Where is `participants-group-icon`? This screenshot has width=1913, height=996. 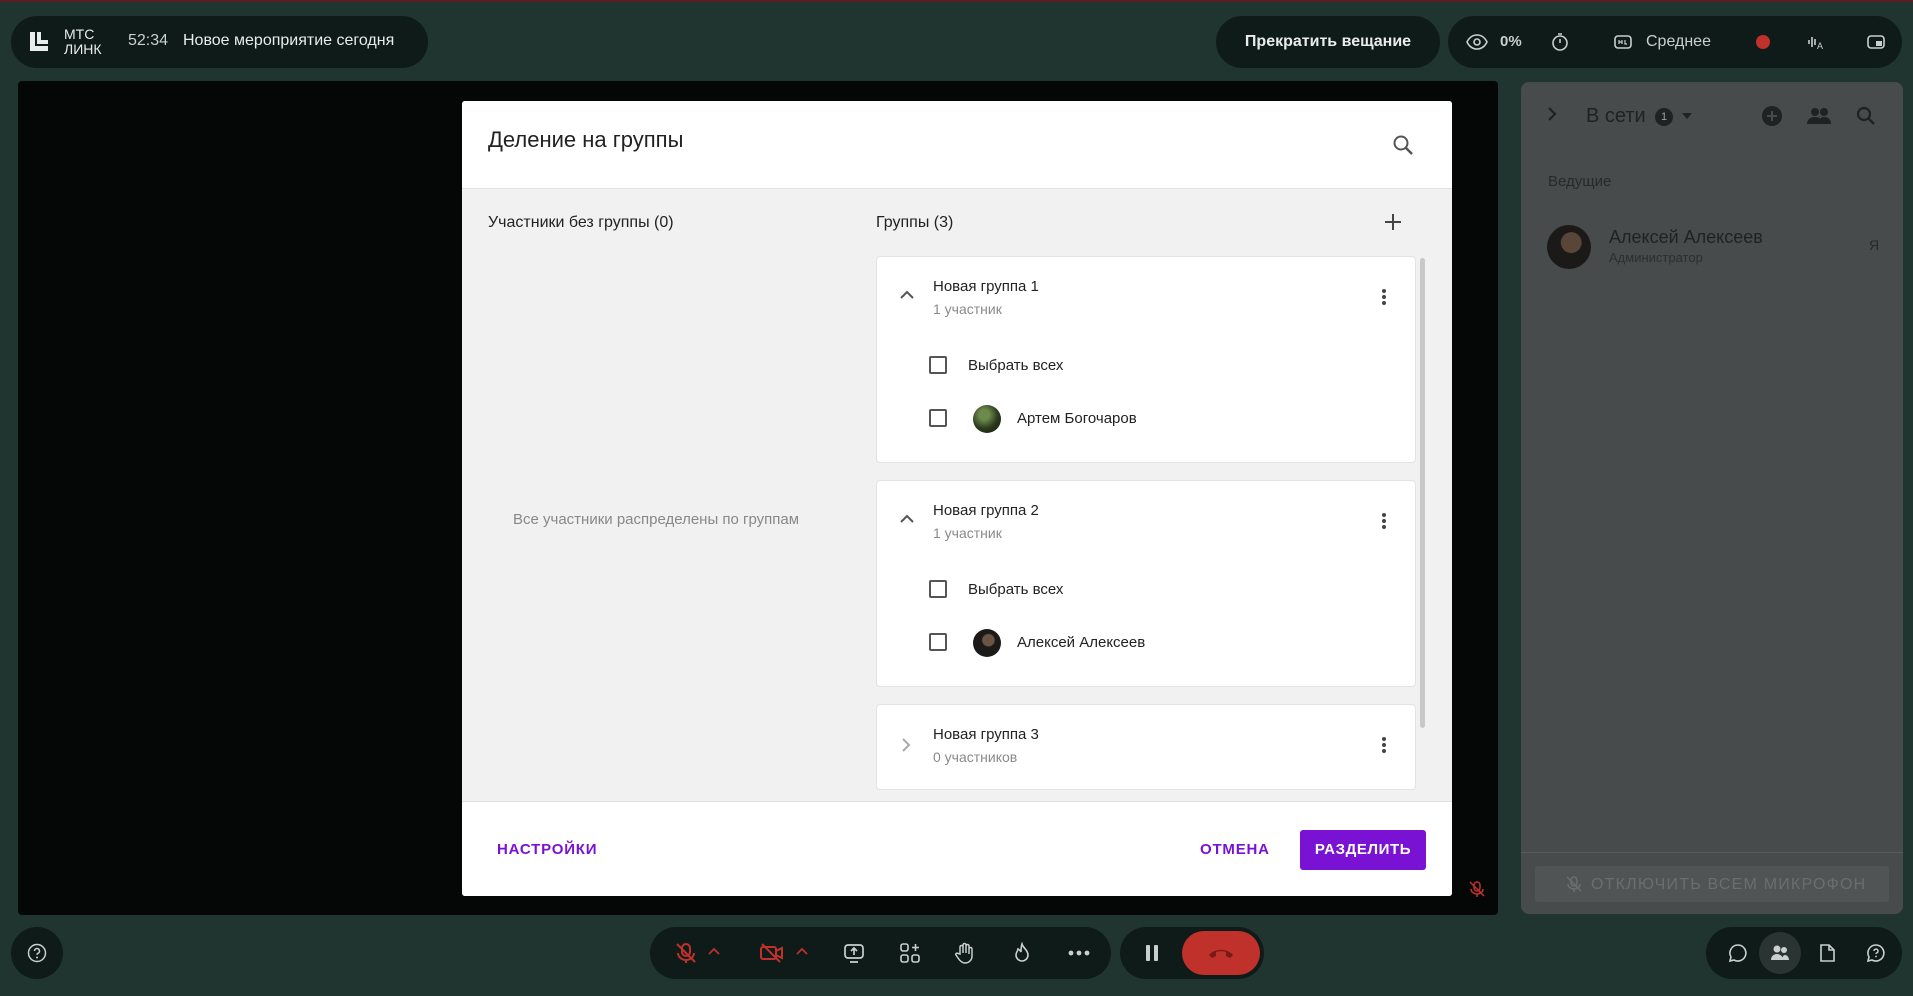 participants-group-icon is located at coordinates (1819, 116).